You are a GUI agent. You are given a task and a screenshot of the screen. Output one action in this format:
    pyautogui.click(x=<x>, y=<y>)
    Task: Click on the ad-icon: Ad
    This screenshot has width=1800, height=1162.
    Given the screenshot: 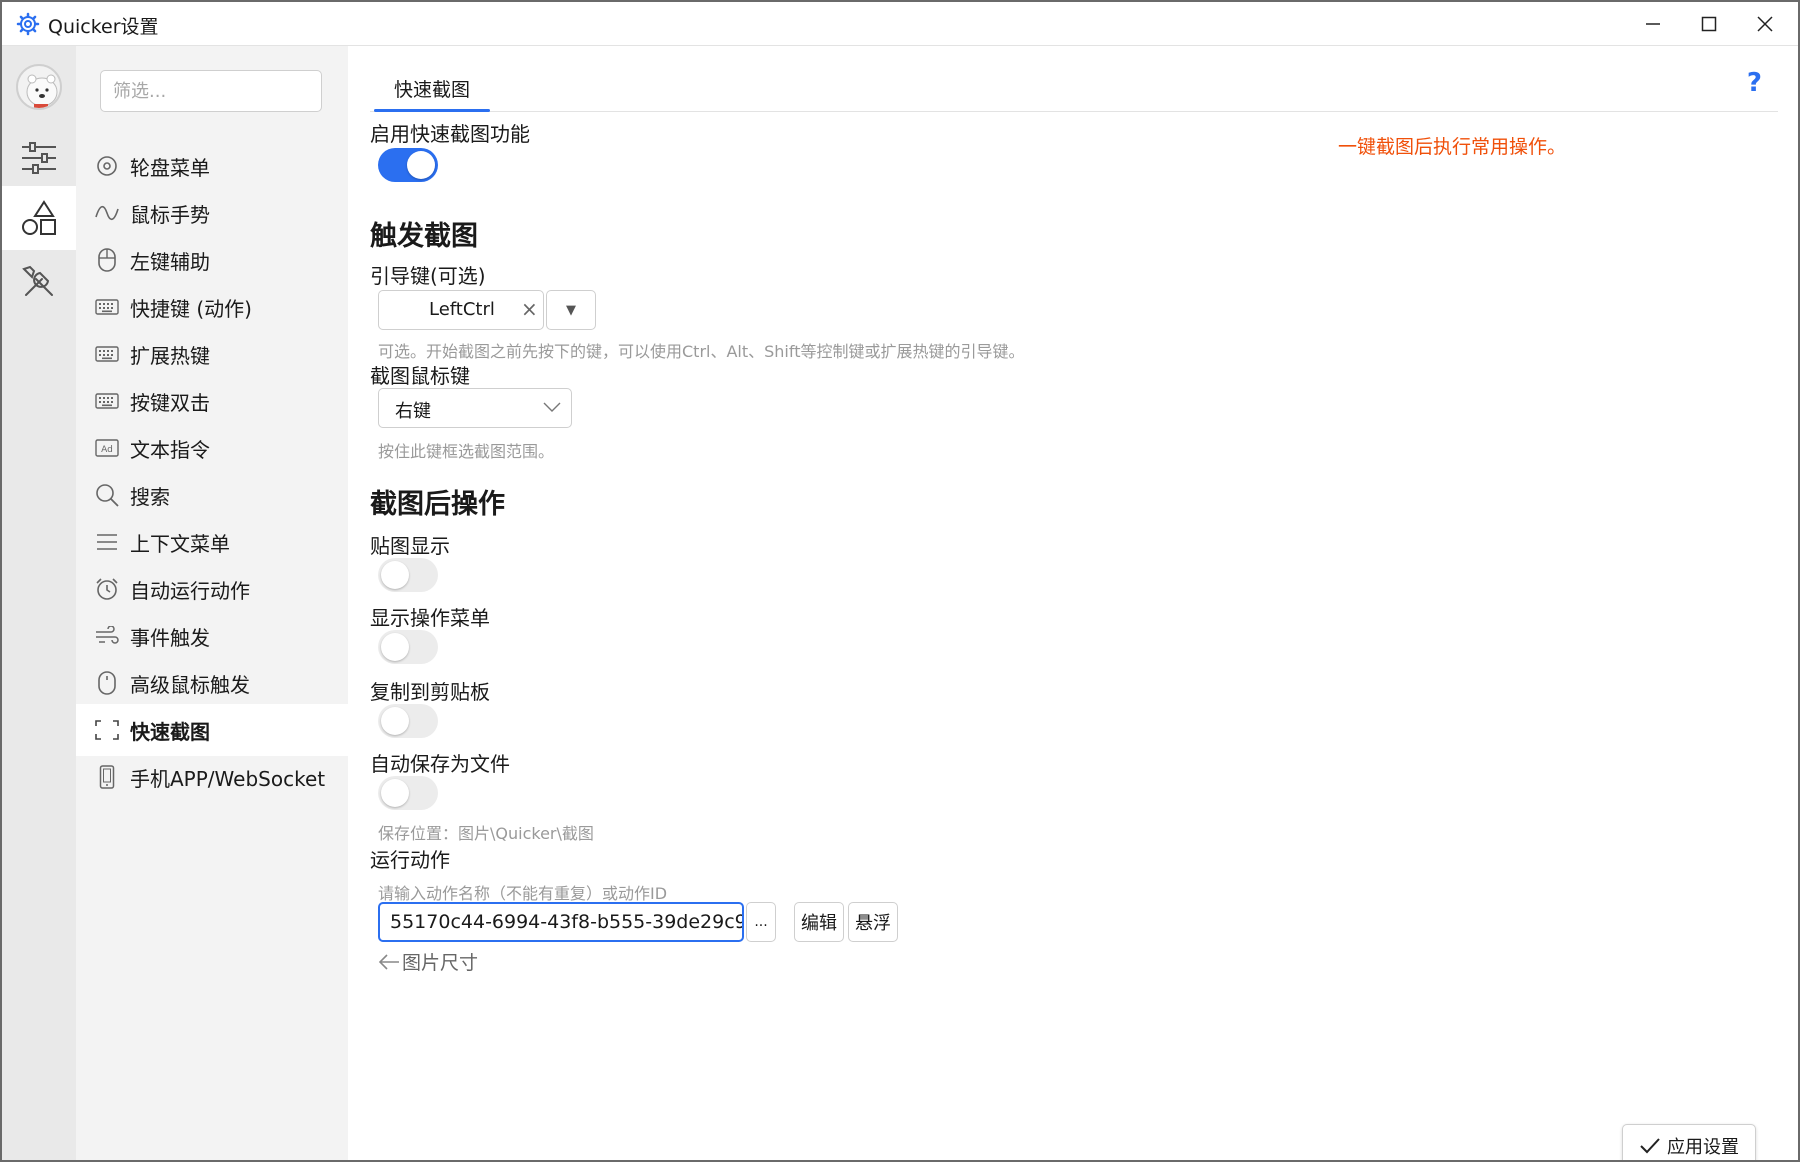 What is the action you would take?
    pyautogui.click(x=107, y=448)
    